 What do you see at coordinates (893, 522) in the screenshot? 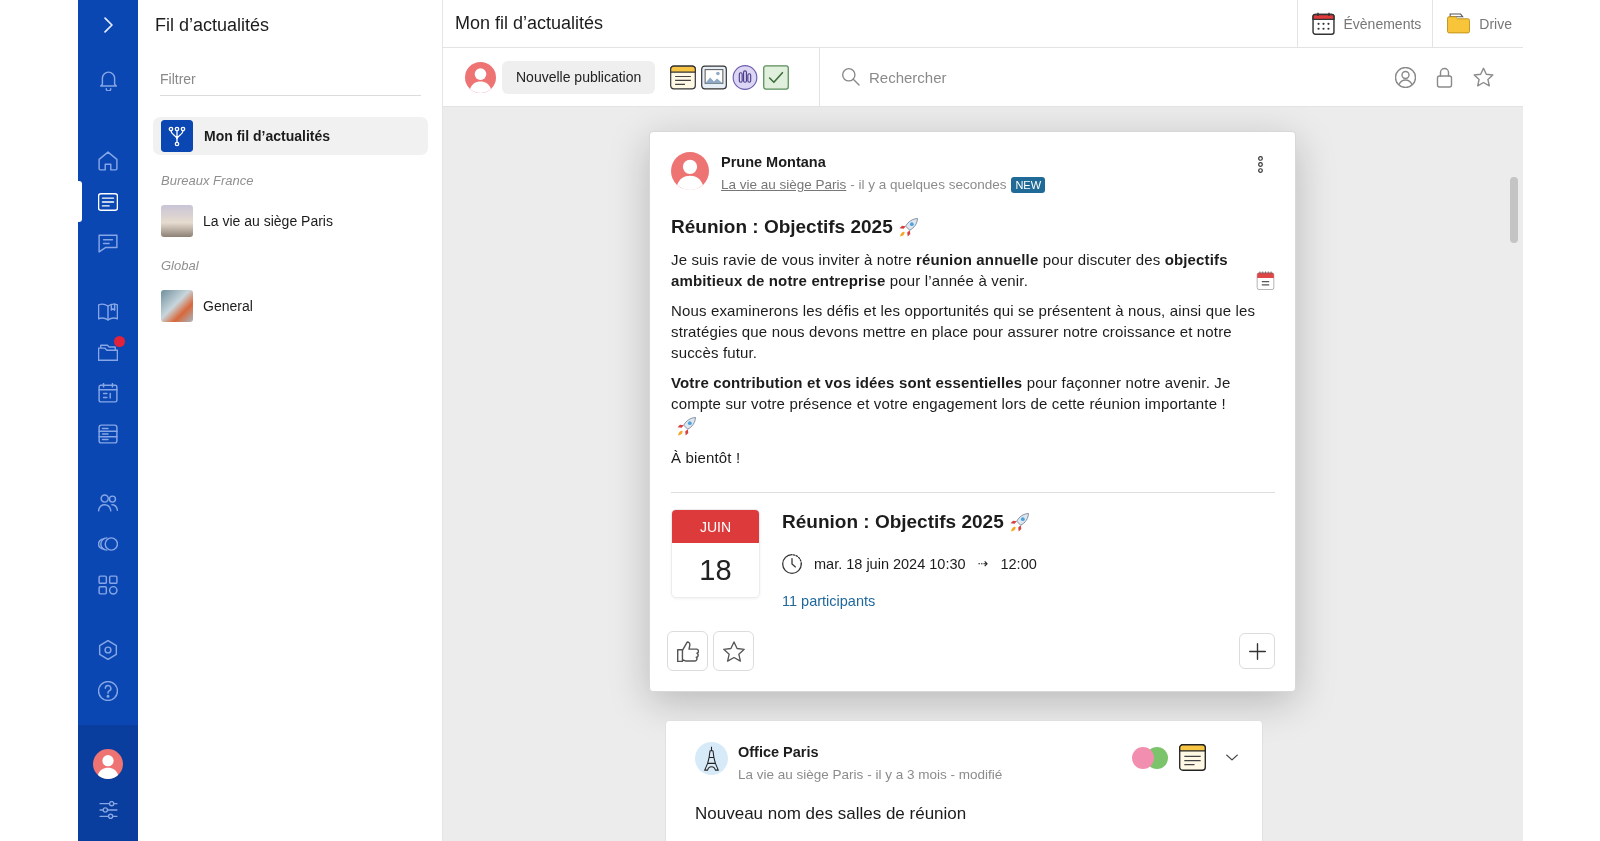
I see `event-title: Réunion : Objectifs 2025` at bounding box center [893, 522].